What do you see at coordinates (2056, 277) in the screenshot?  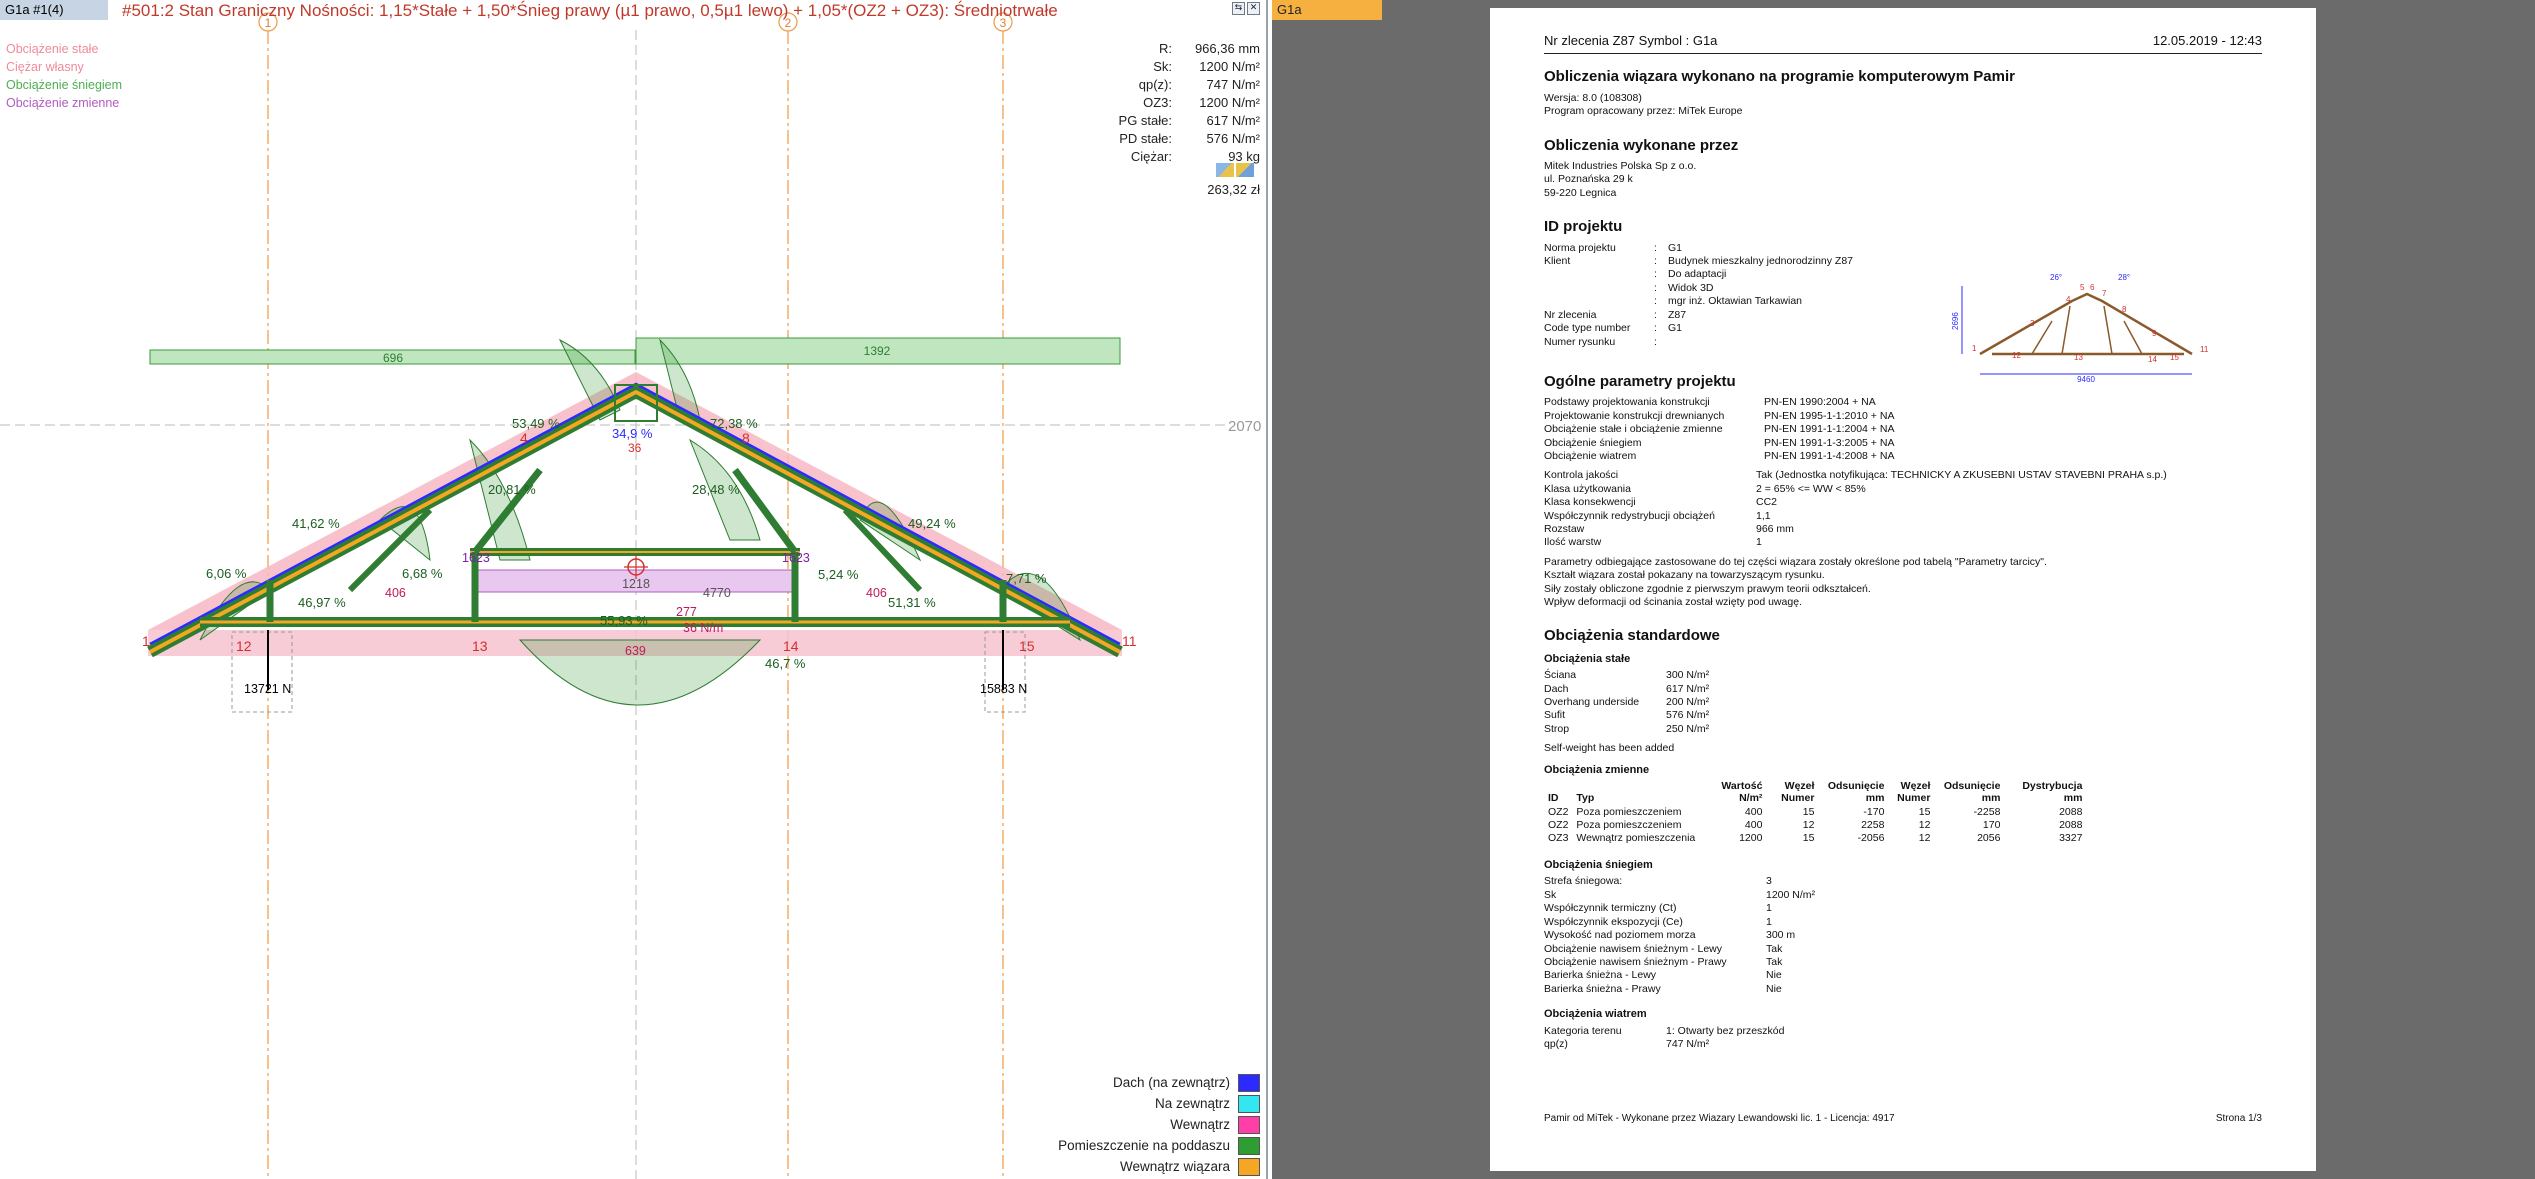 I see `angle-left: 26°` at bounding box center [2056, 277].